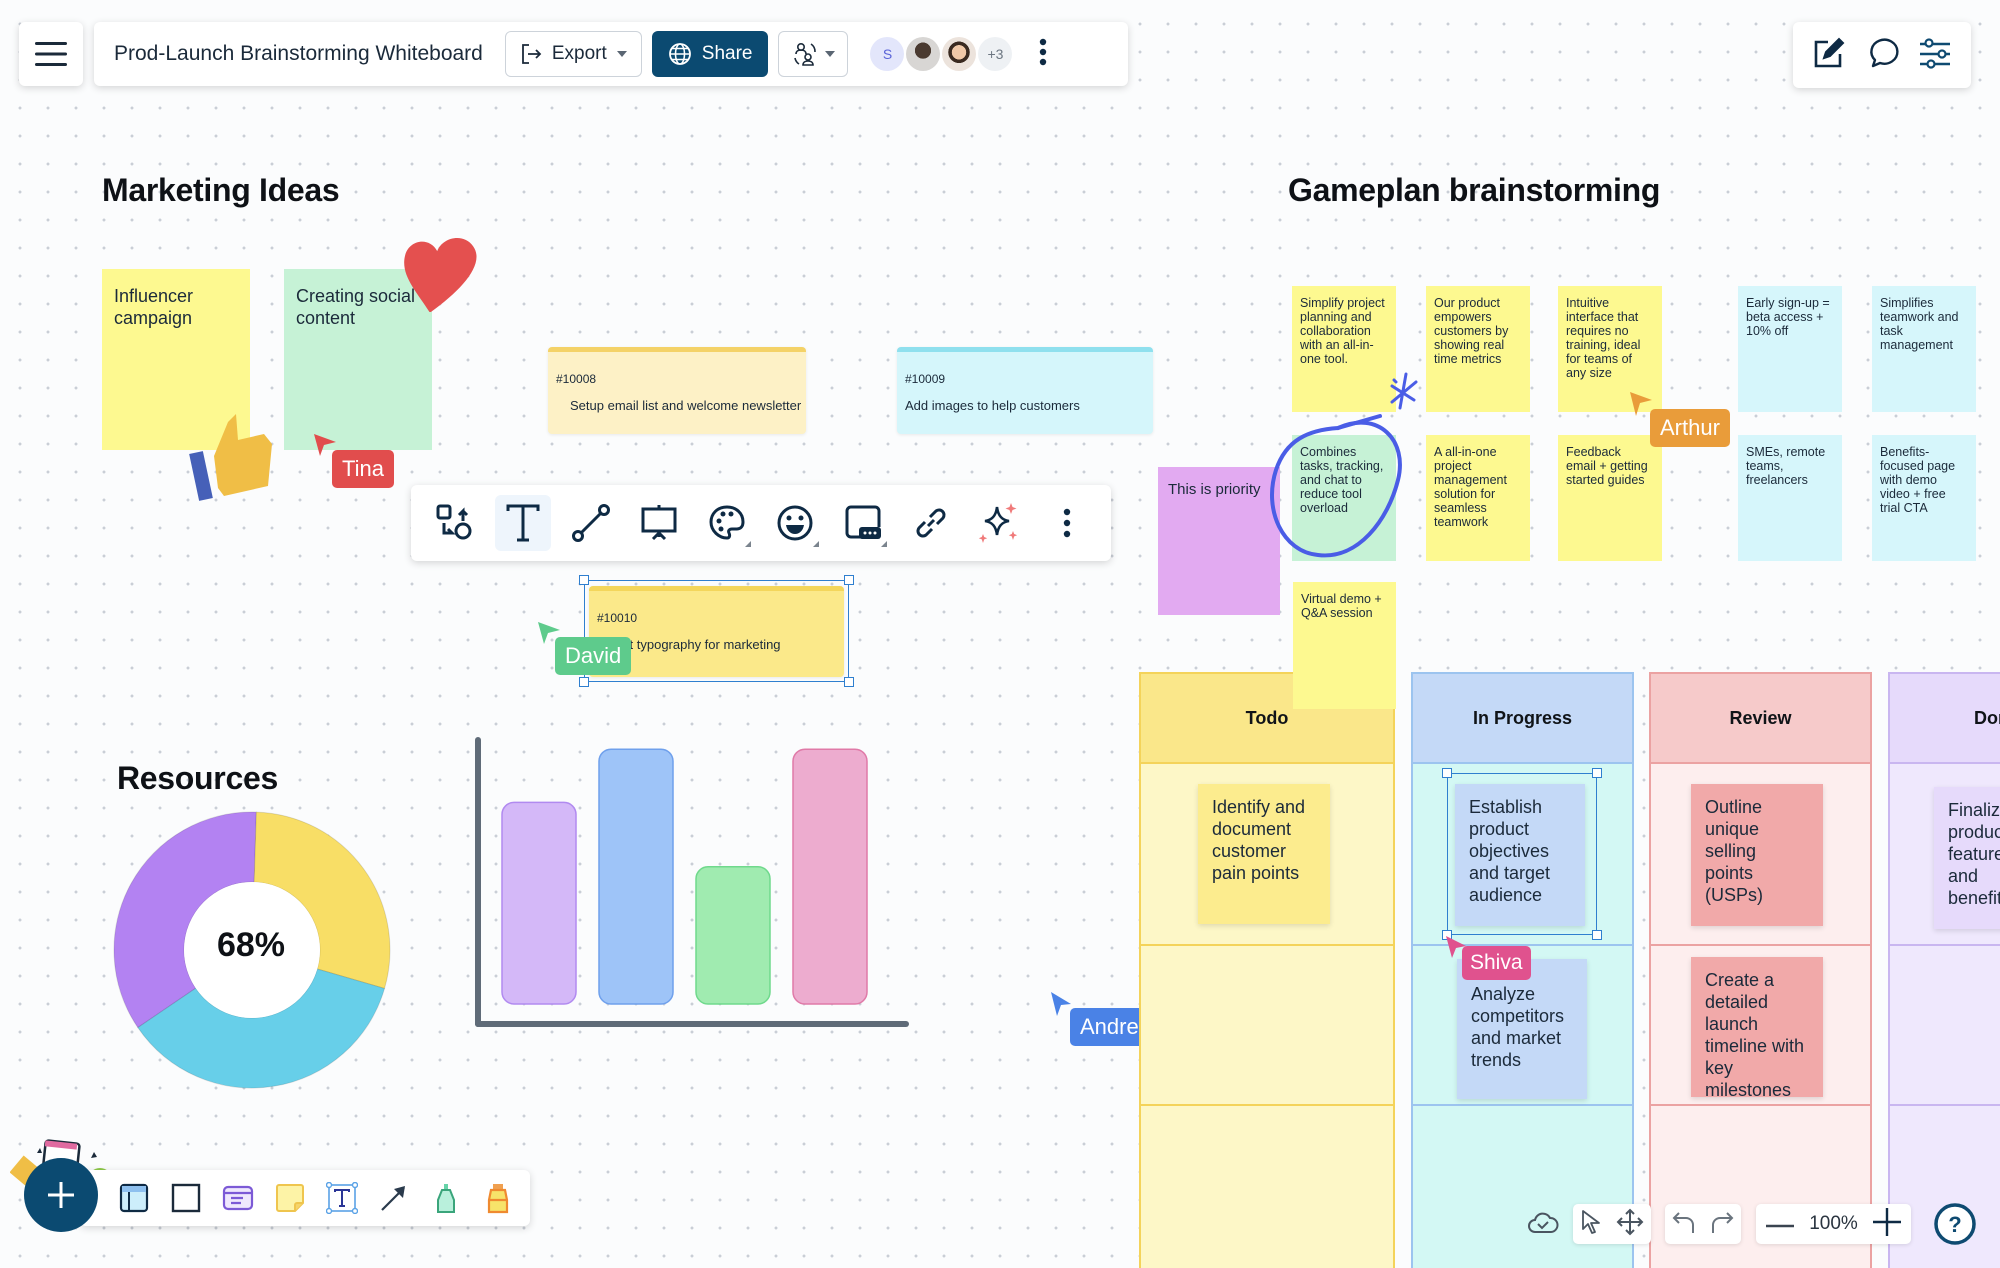 This screenshot has height=1268, width=2000. I want to click on rectangle-tool, so click(186, 1198).